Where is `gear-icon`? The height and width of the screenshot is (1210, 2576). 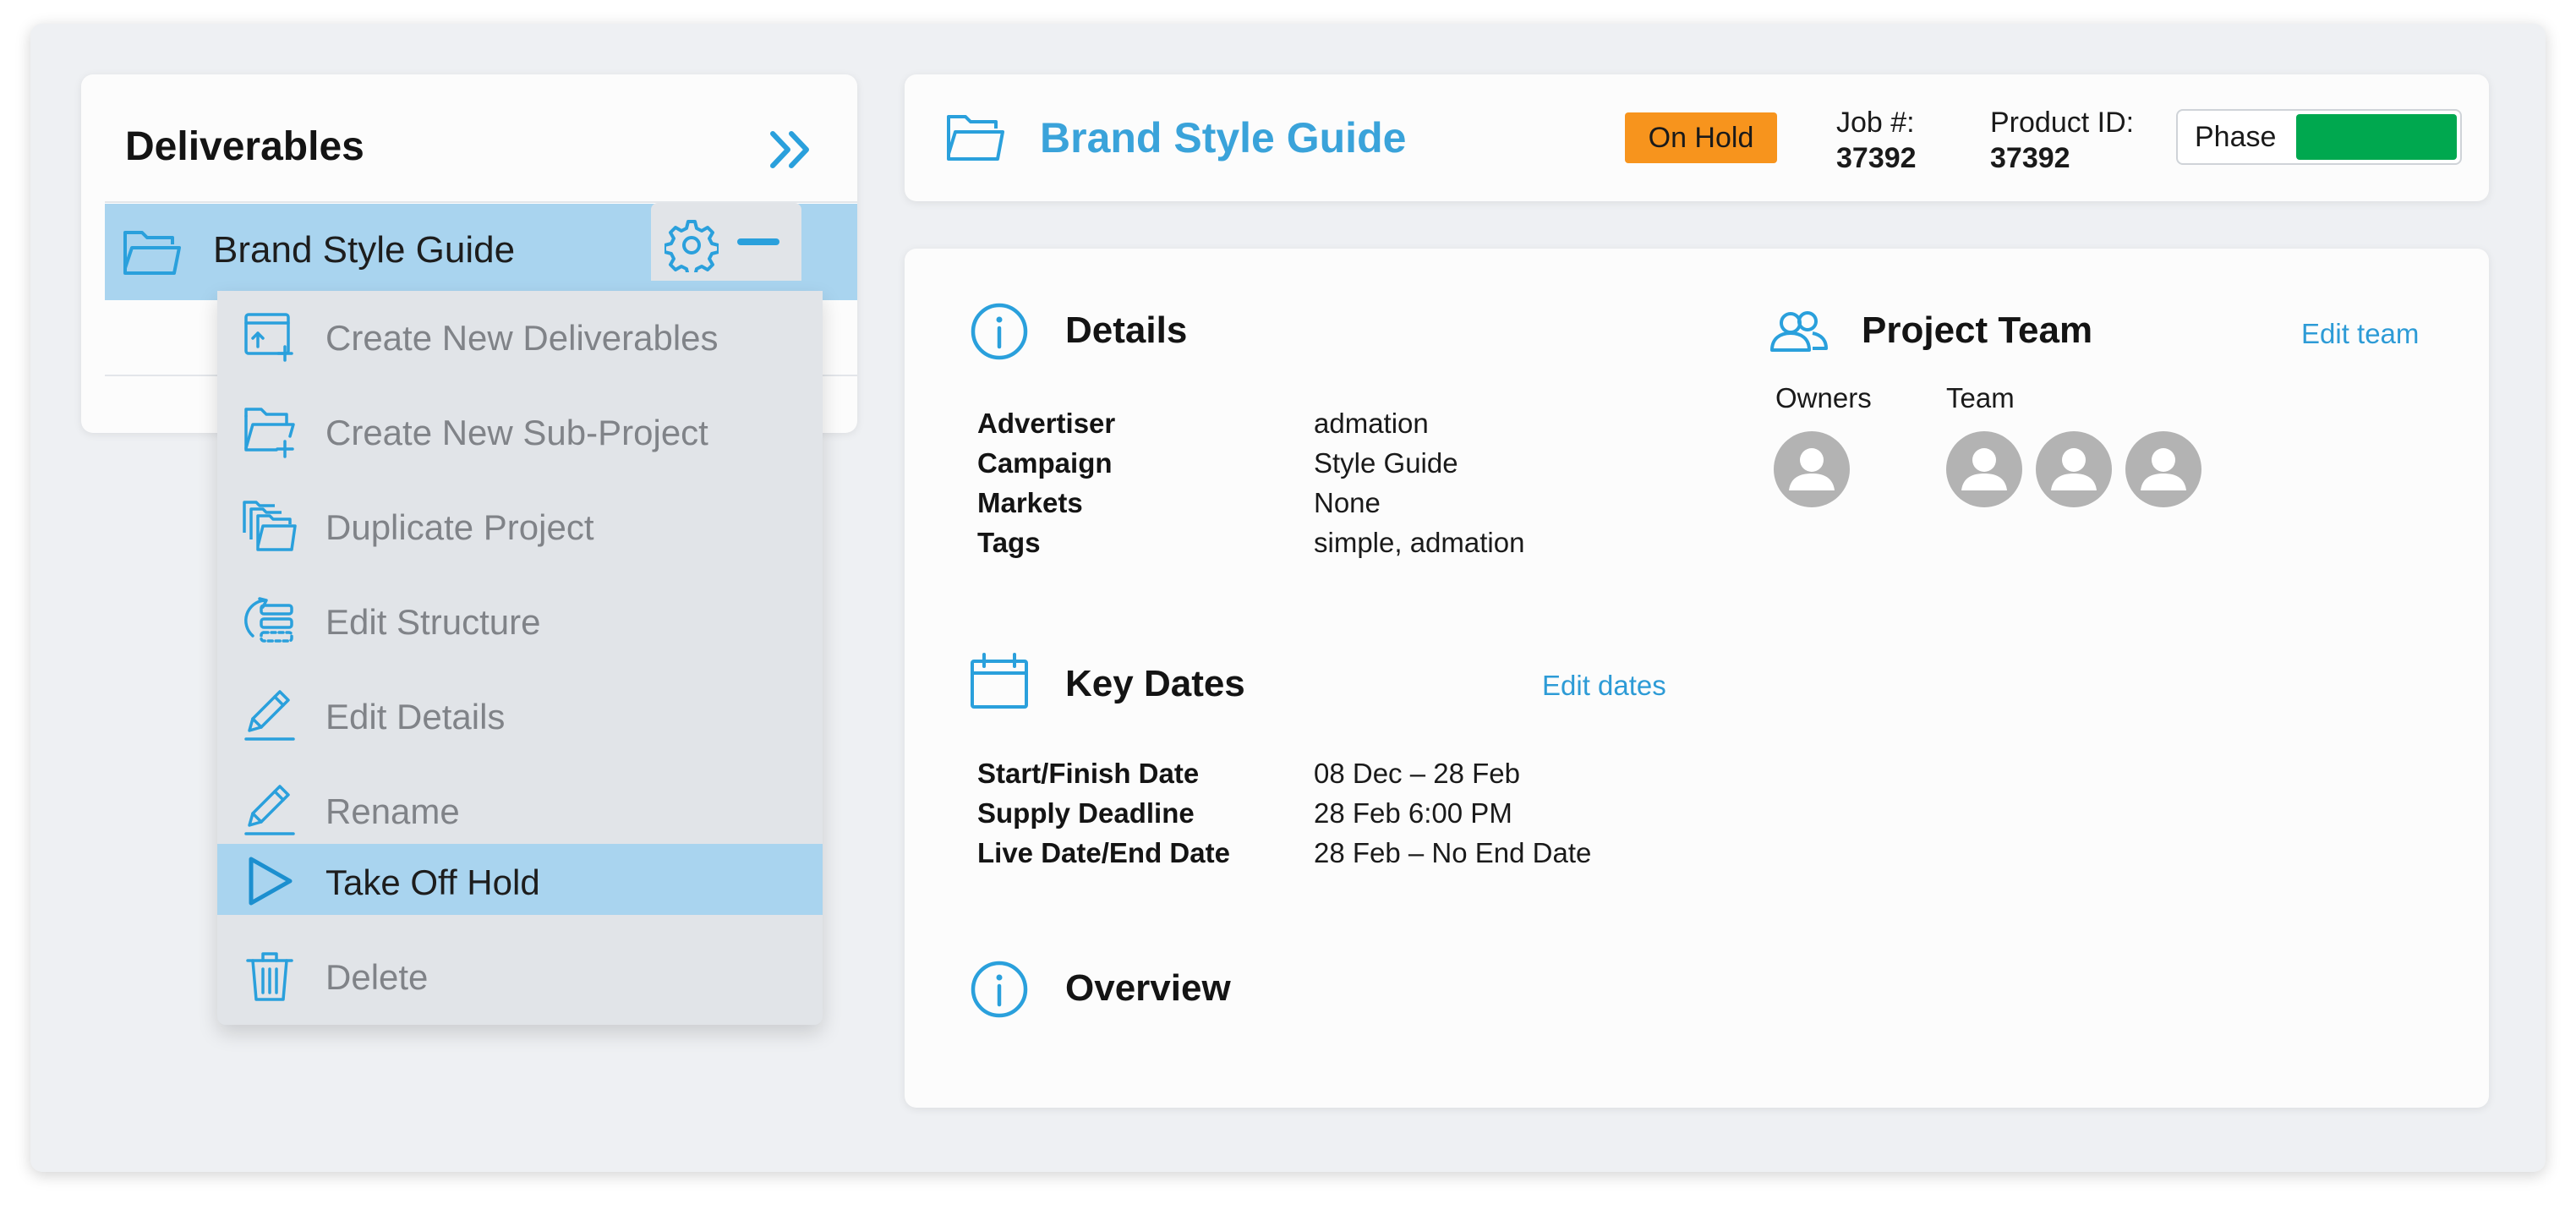
gear-icon is located at coordinates (691, 247).